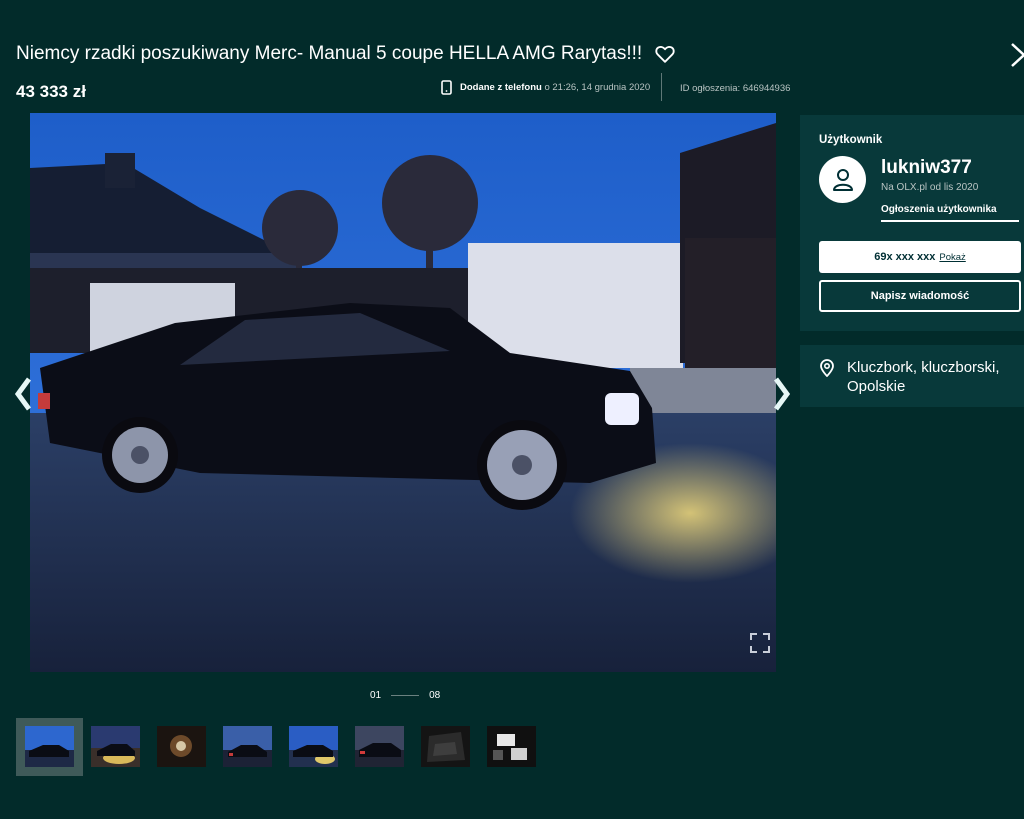 The width and height of the screenshot is (1024, 819). Describe the element at coordinates (851, 140) in the screenshot. I see `user-heading: Użytkownik` at that location.